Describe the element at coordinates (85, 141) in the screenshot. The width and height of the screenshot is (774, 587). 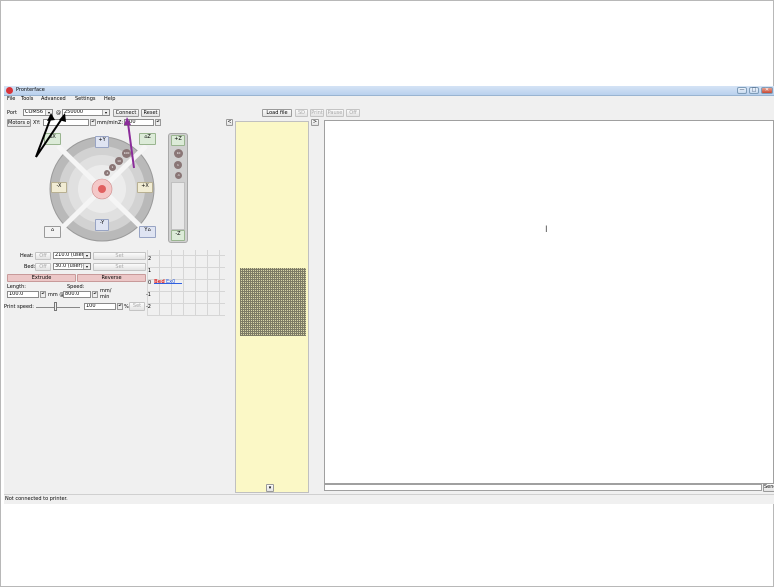
I see `annotation-overlay` at that location.